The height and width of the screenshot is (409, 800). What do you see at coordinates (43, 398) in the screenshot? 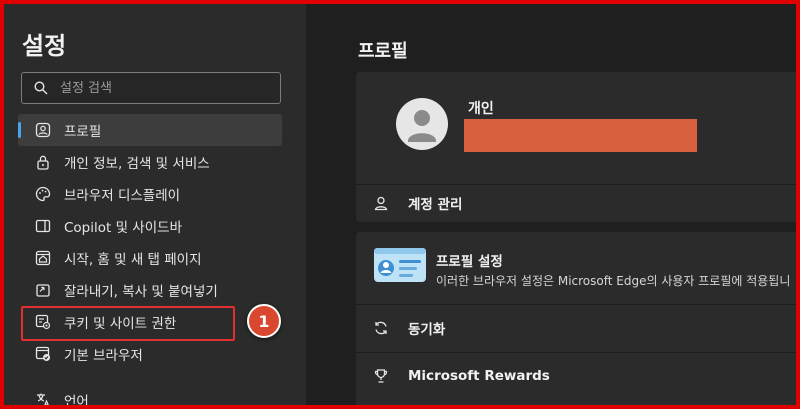
I see `language-icon` at bounding box center [43, 398].